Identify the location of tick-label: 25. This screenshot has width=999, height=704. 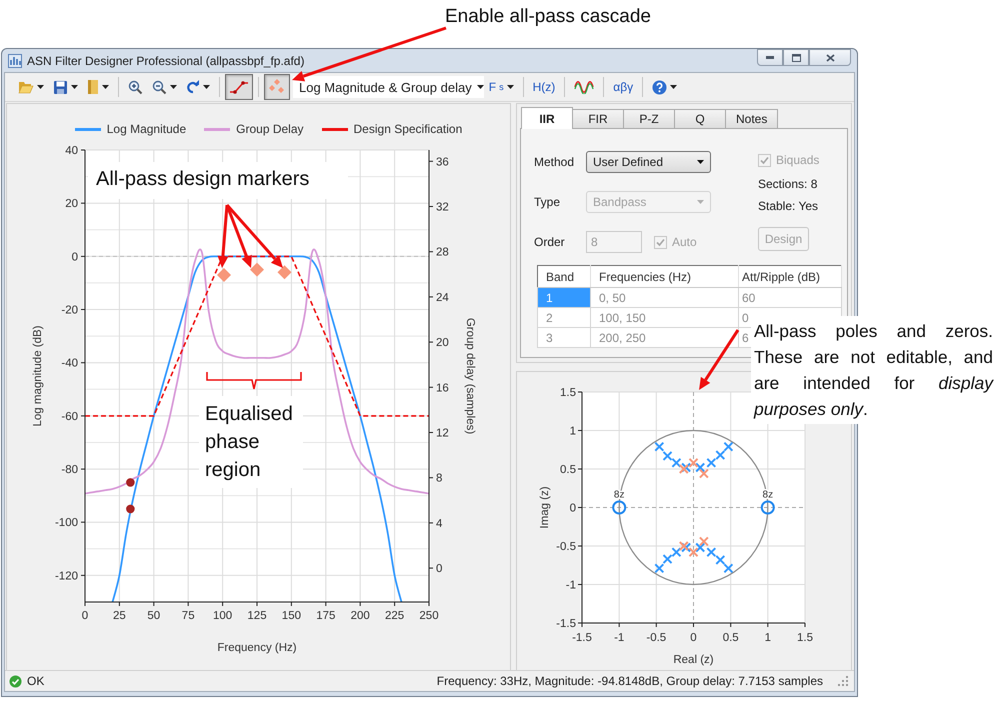
(119, 616).